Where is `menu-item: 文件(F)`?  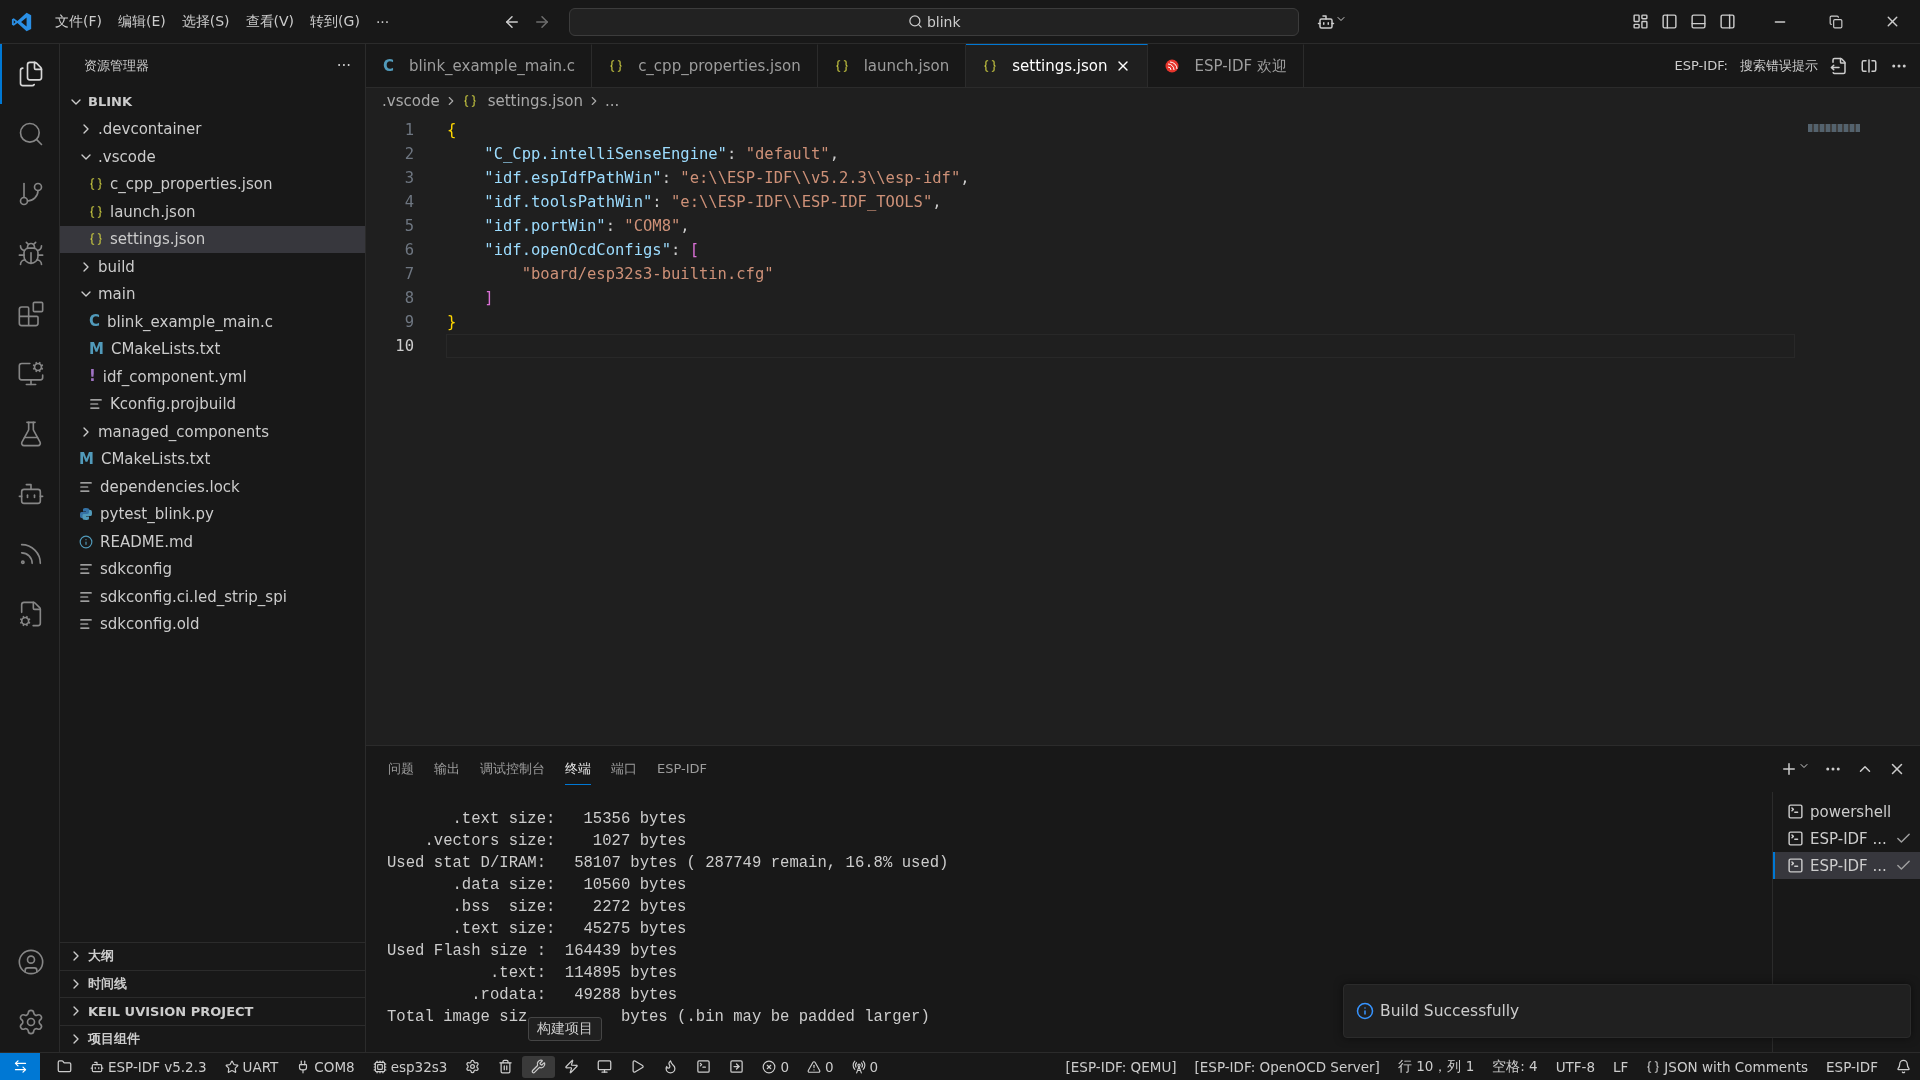 menu-item: 文件(F) is located at coordinates (78, 21).